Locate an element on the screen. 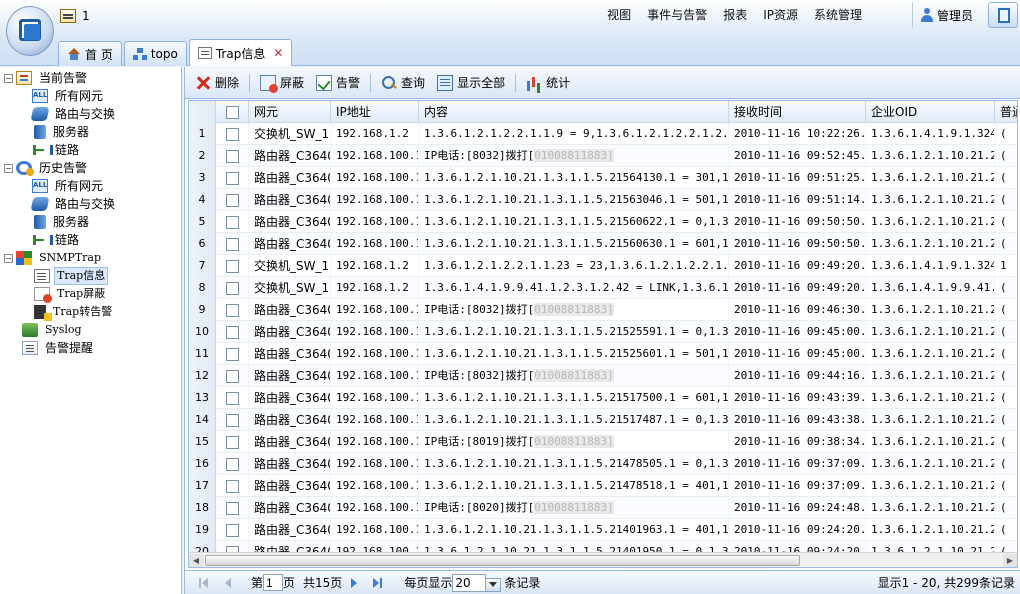  tree-history-all-ne: 所有网元 is located at coordinates (90, 186).